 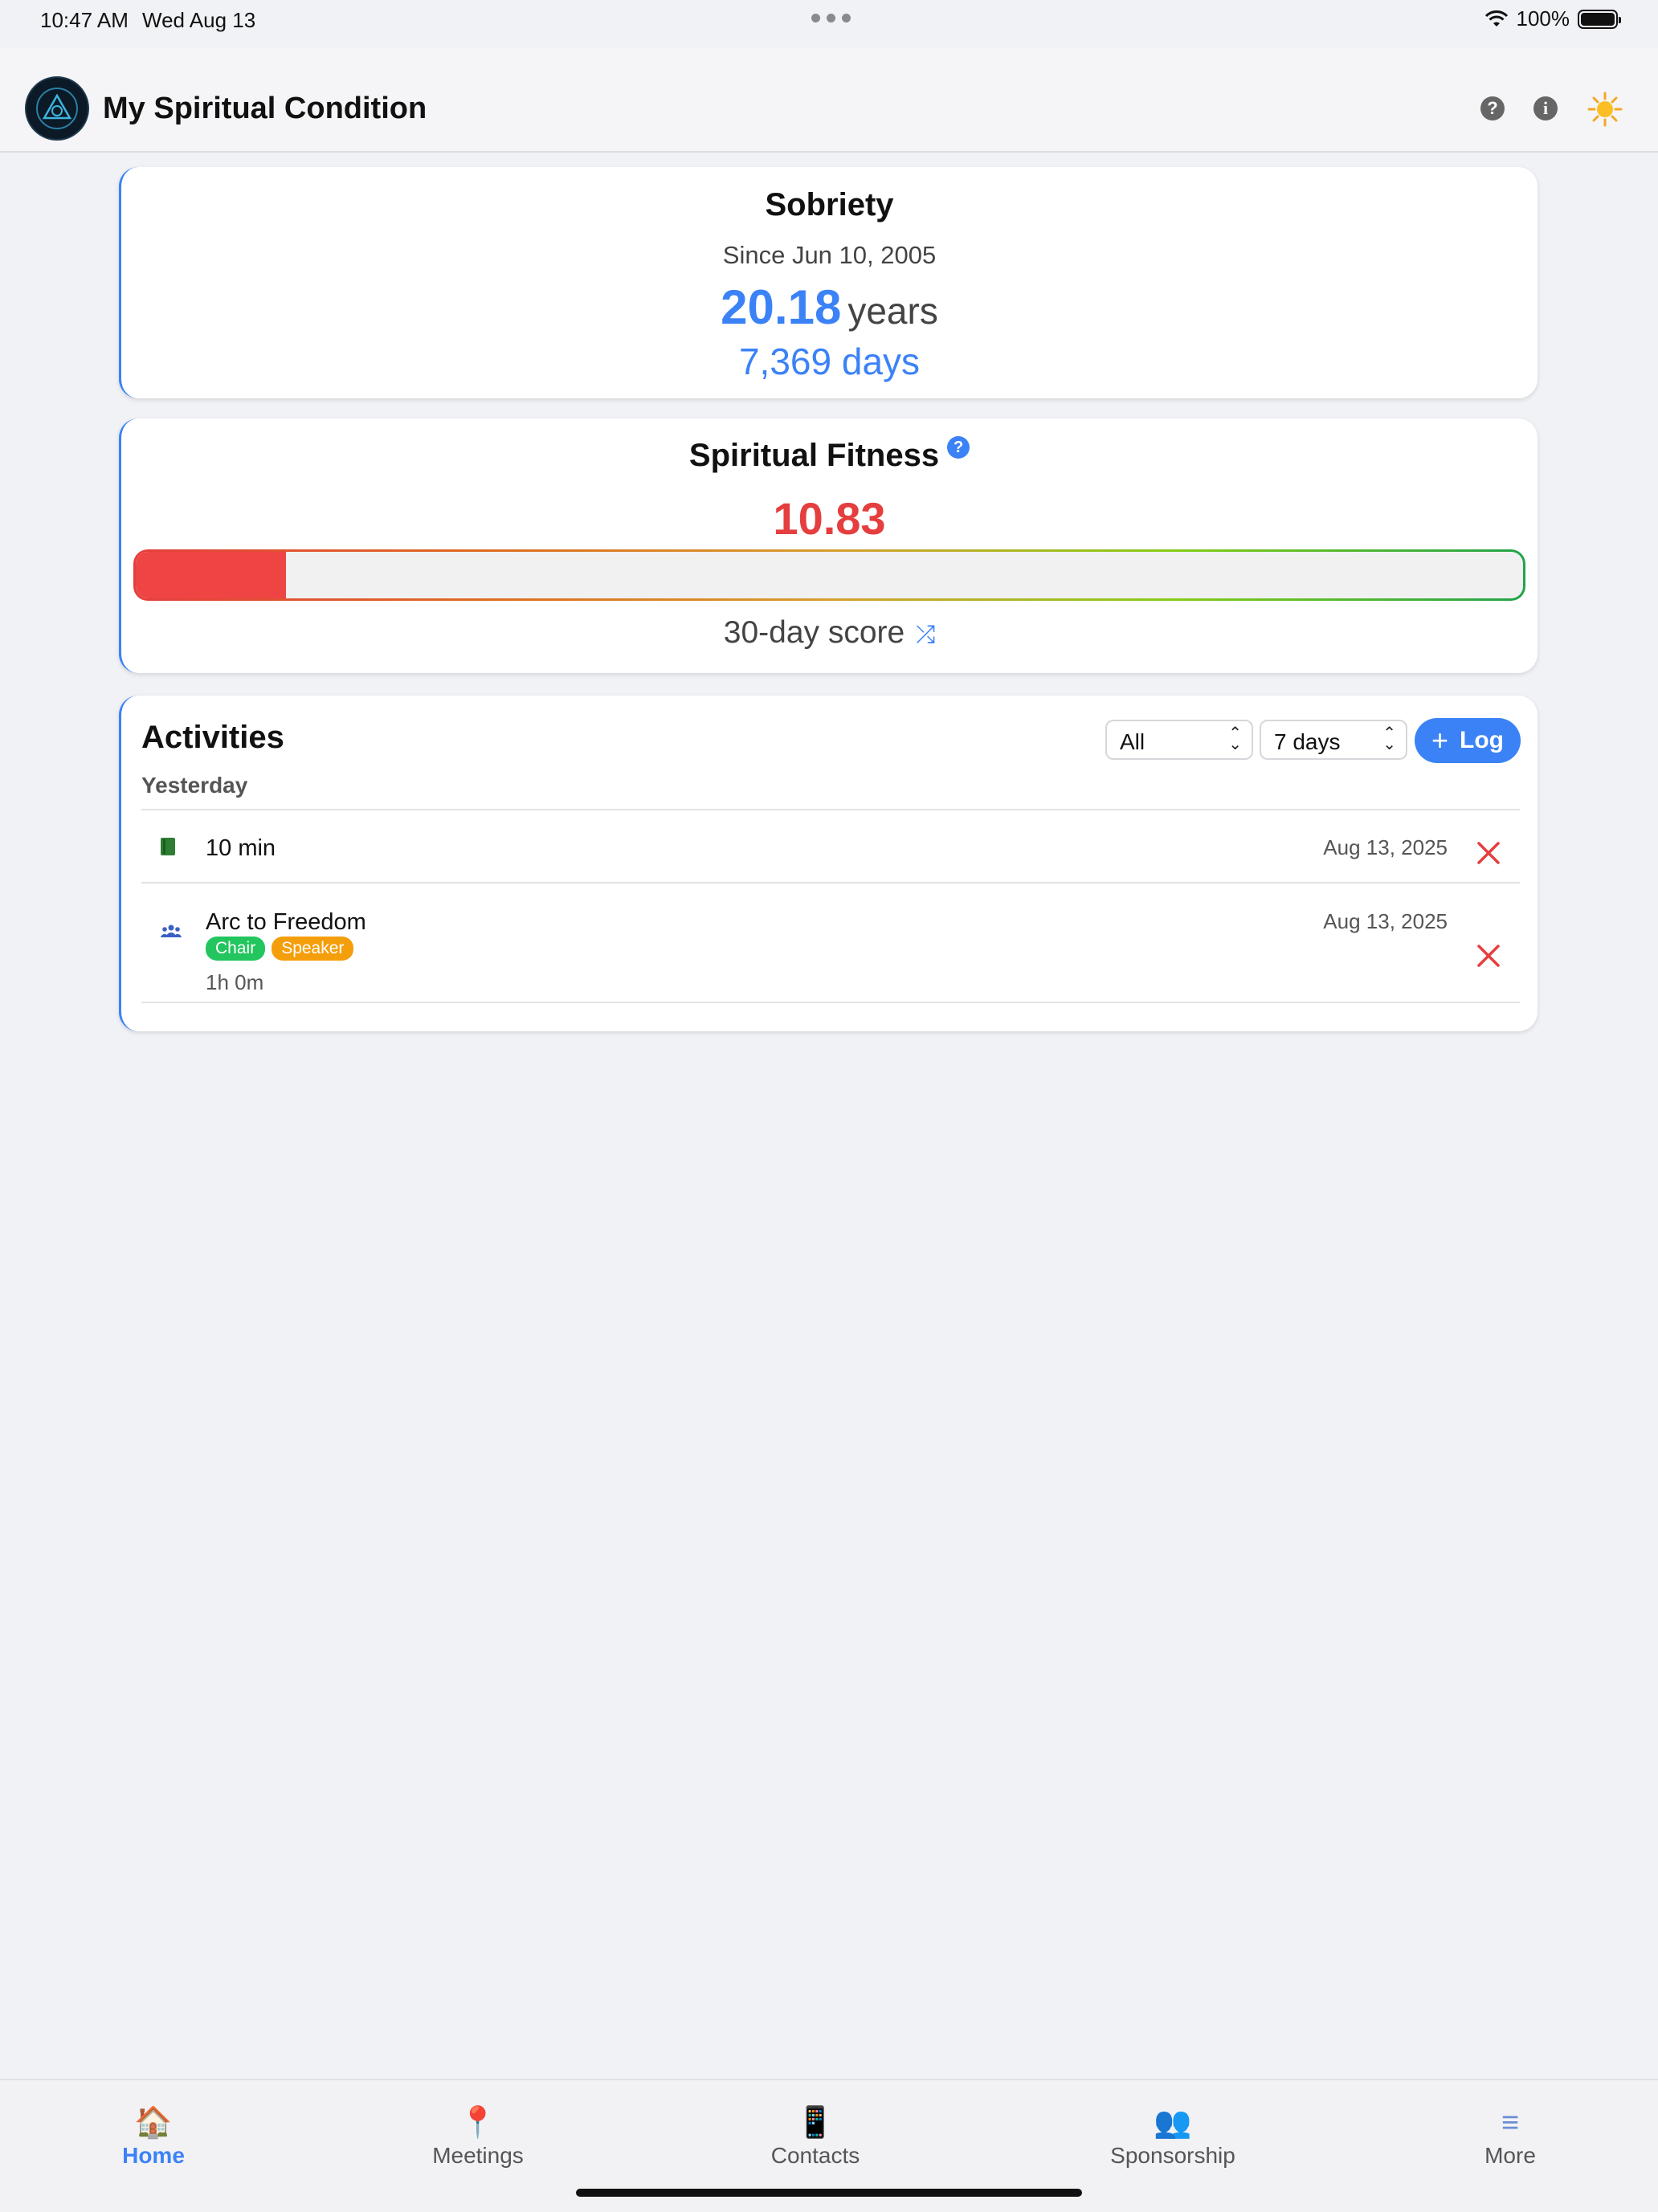 What do you see at coordinates (286, 922) in the screenshot?
I see `activity-name: Arc to Freedom` at bounding box center [286, 922].